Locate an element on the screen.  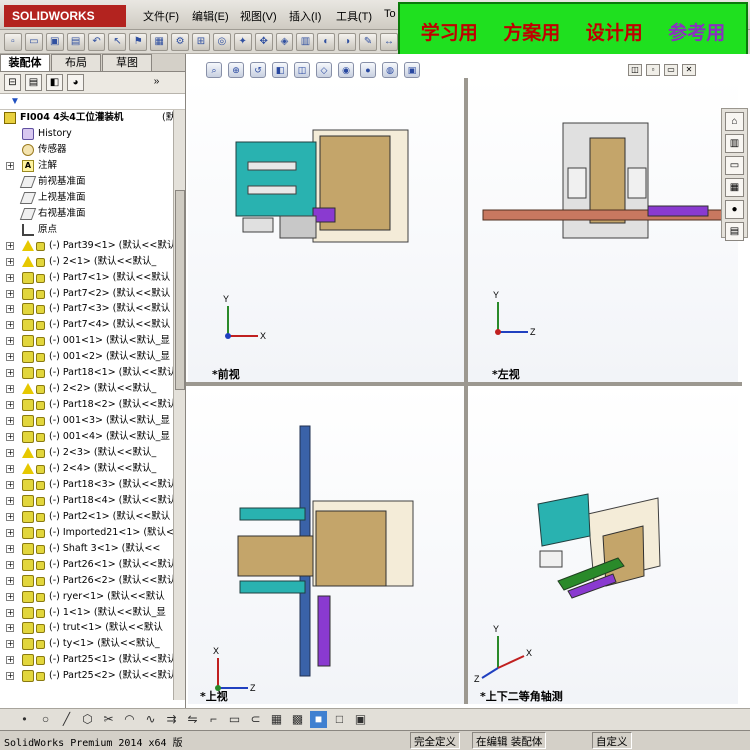
tree-item: + (-) 001<2> (默认<默认_显 is located at coordinates (90, 357).